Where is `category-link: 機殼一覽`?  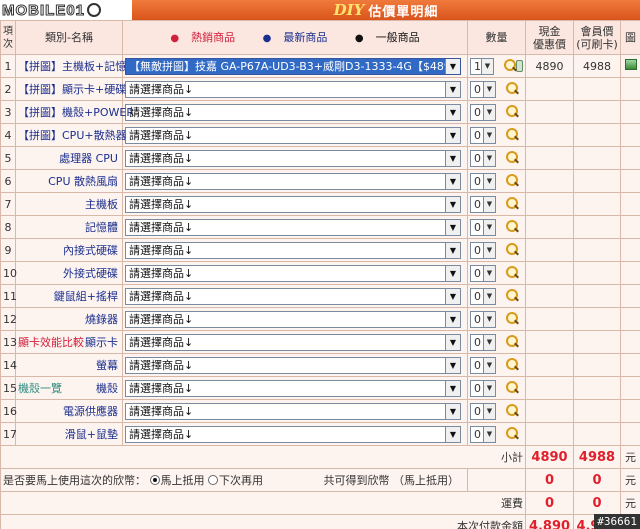 category-link: 機殼一覽 is located at coordinates (40, 388).